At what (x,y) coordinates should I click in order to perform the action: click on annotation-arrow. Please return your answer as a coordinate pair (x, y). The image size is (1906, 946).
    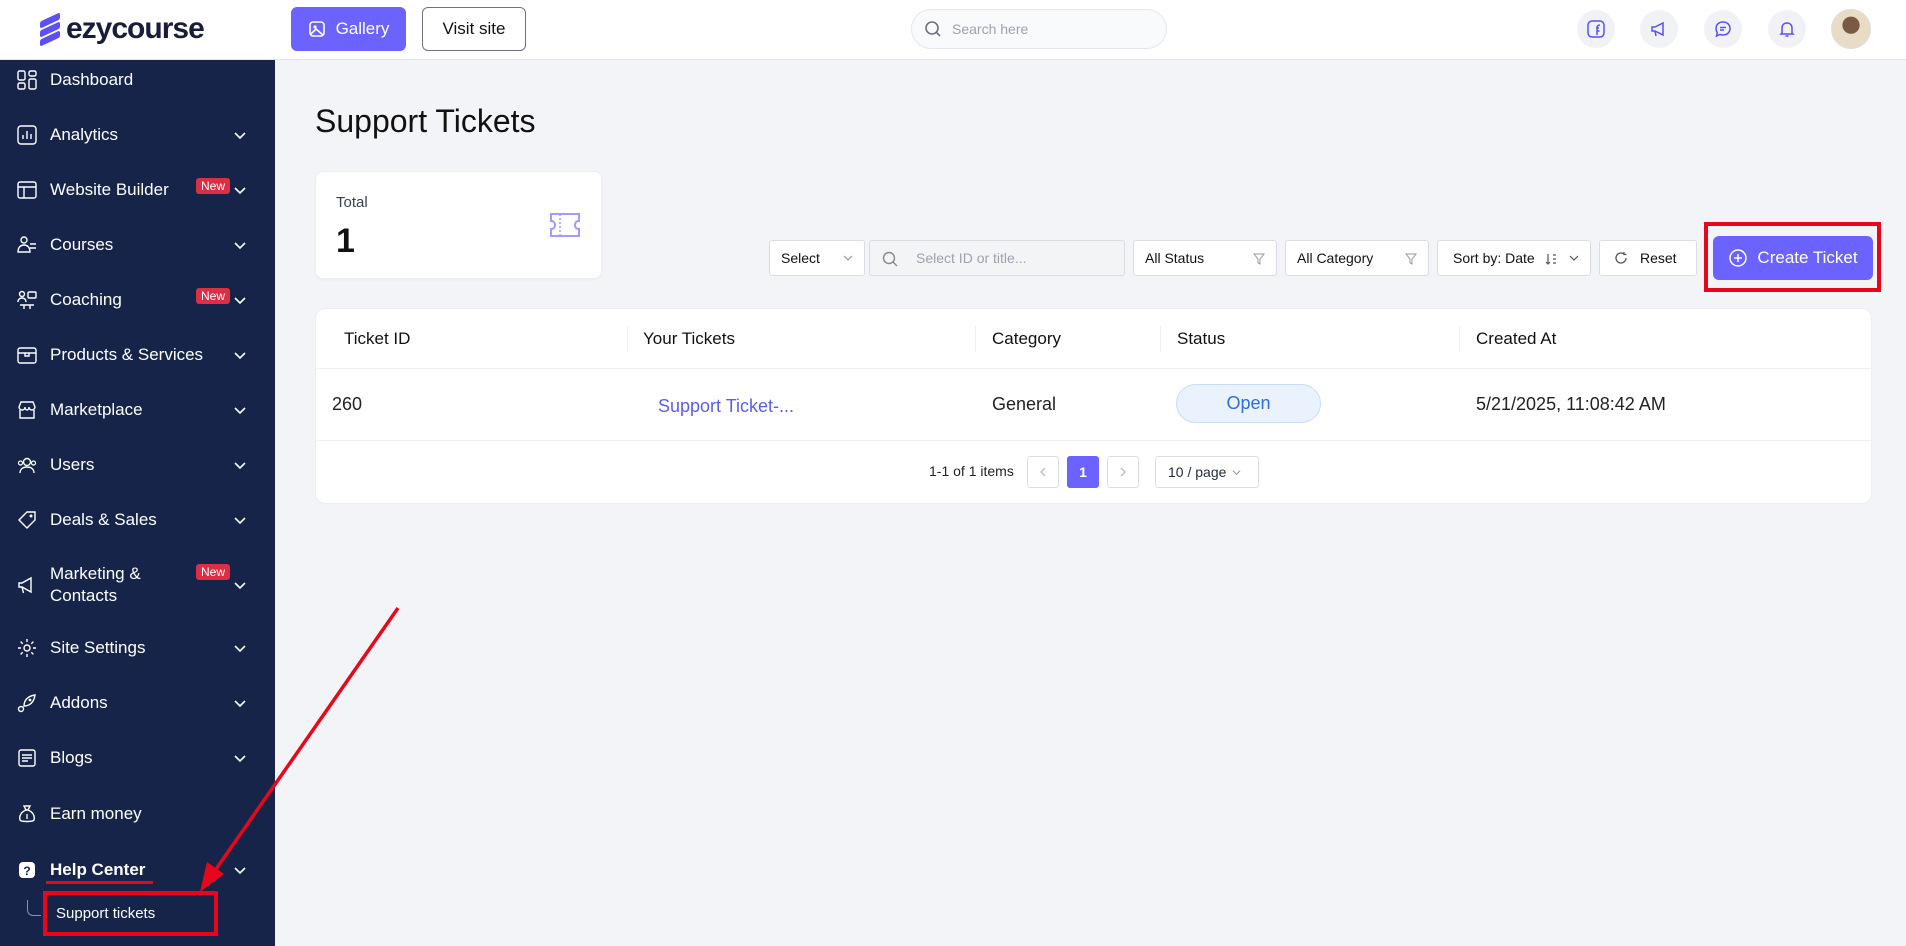
    Looking at the image, I should click on (300, 749).